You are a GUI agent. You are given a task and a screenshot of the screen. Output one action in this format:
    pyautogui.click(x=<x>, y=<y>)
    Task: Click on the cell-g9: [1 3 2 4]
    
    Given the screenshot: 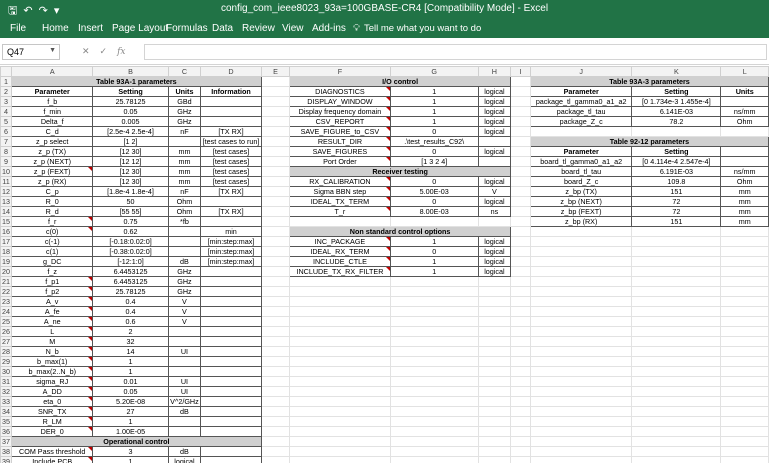 What is the action you would take?
    pyautogui.click(x=434, y=161)
    